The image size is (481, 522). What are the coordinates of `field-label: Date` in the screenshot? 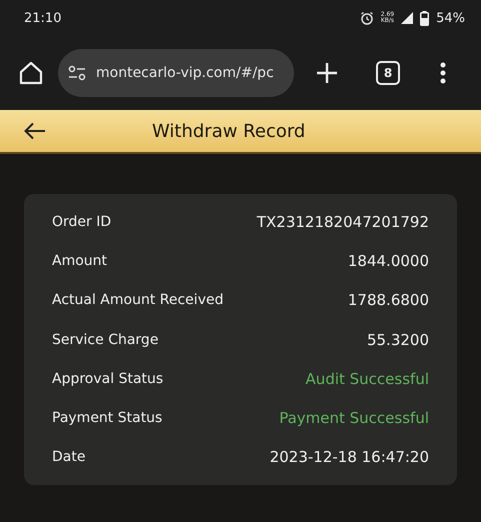 It's located at (69, 457).